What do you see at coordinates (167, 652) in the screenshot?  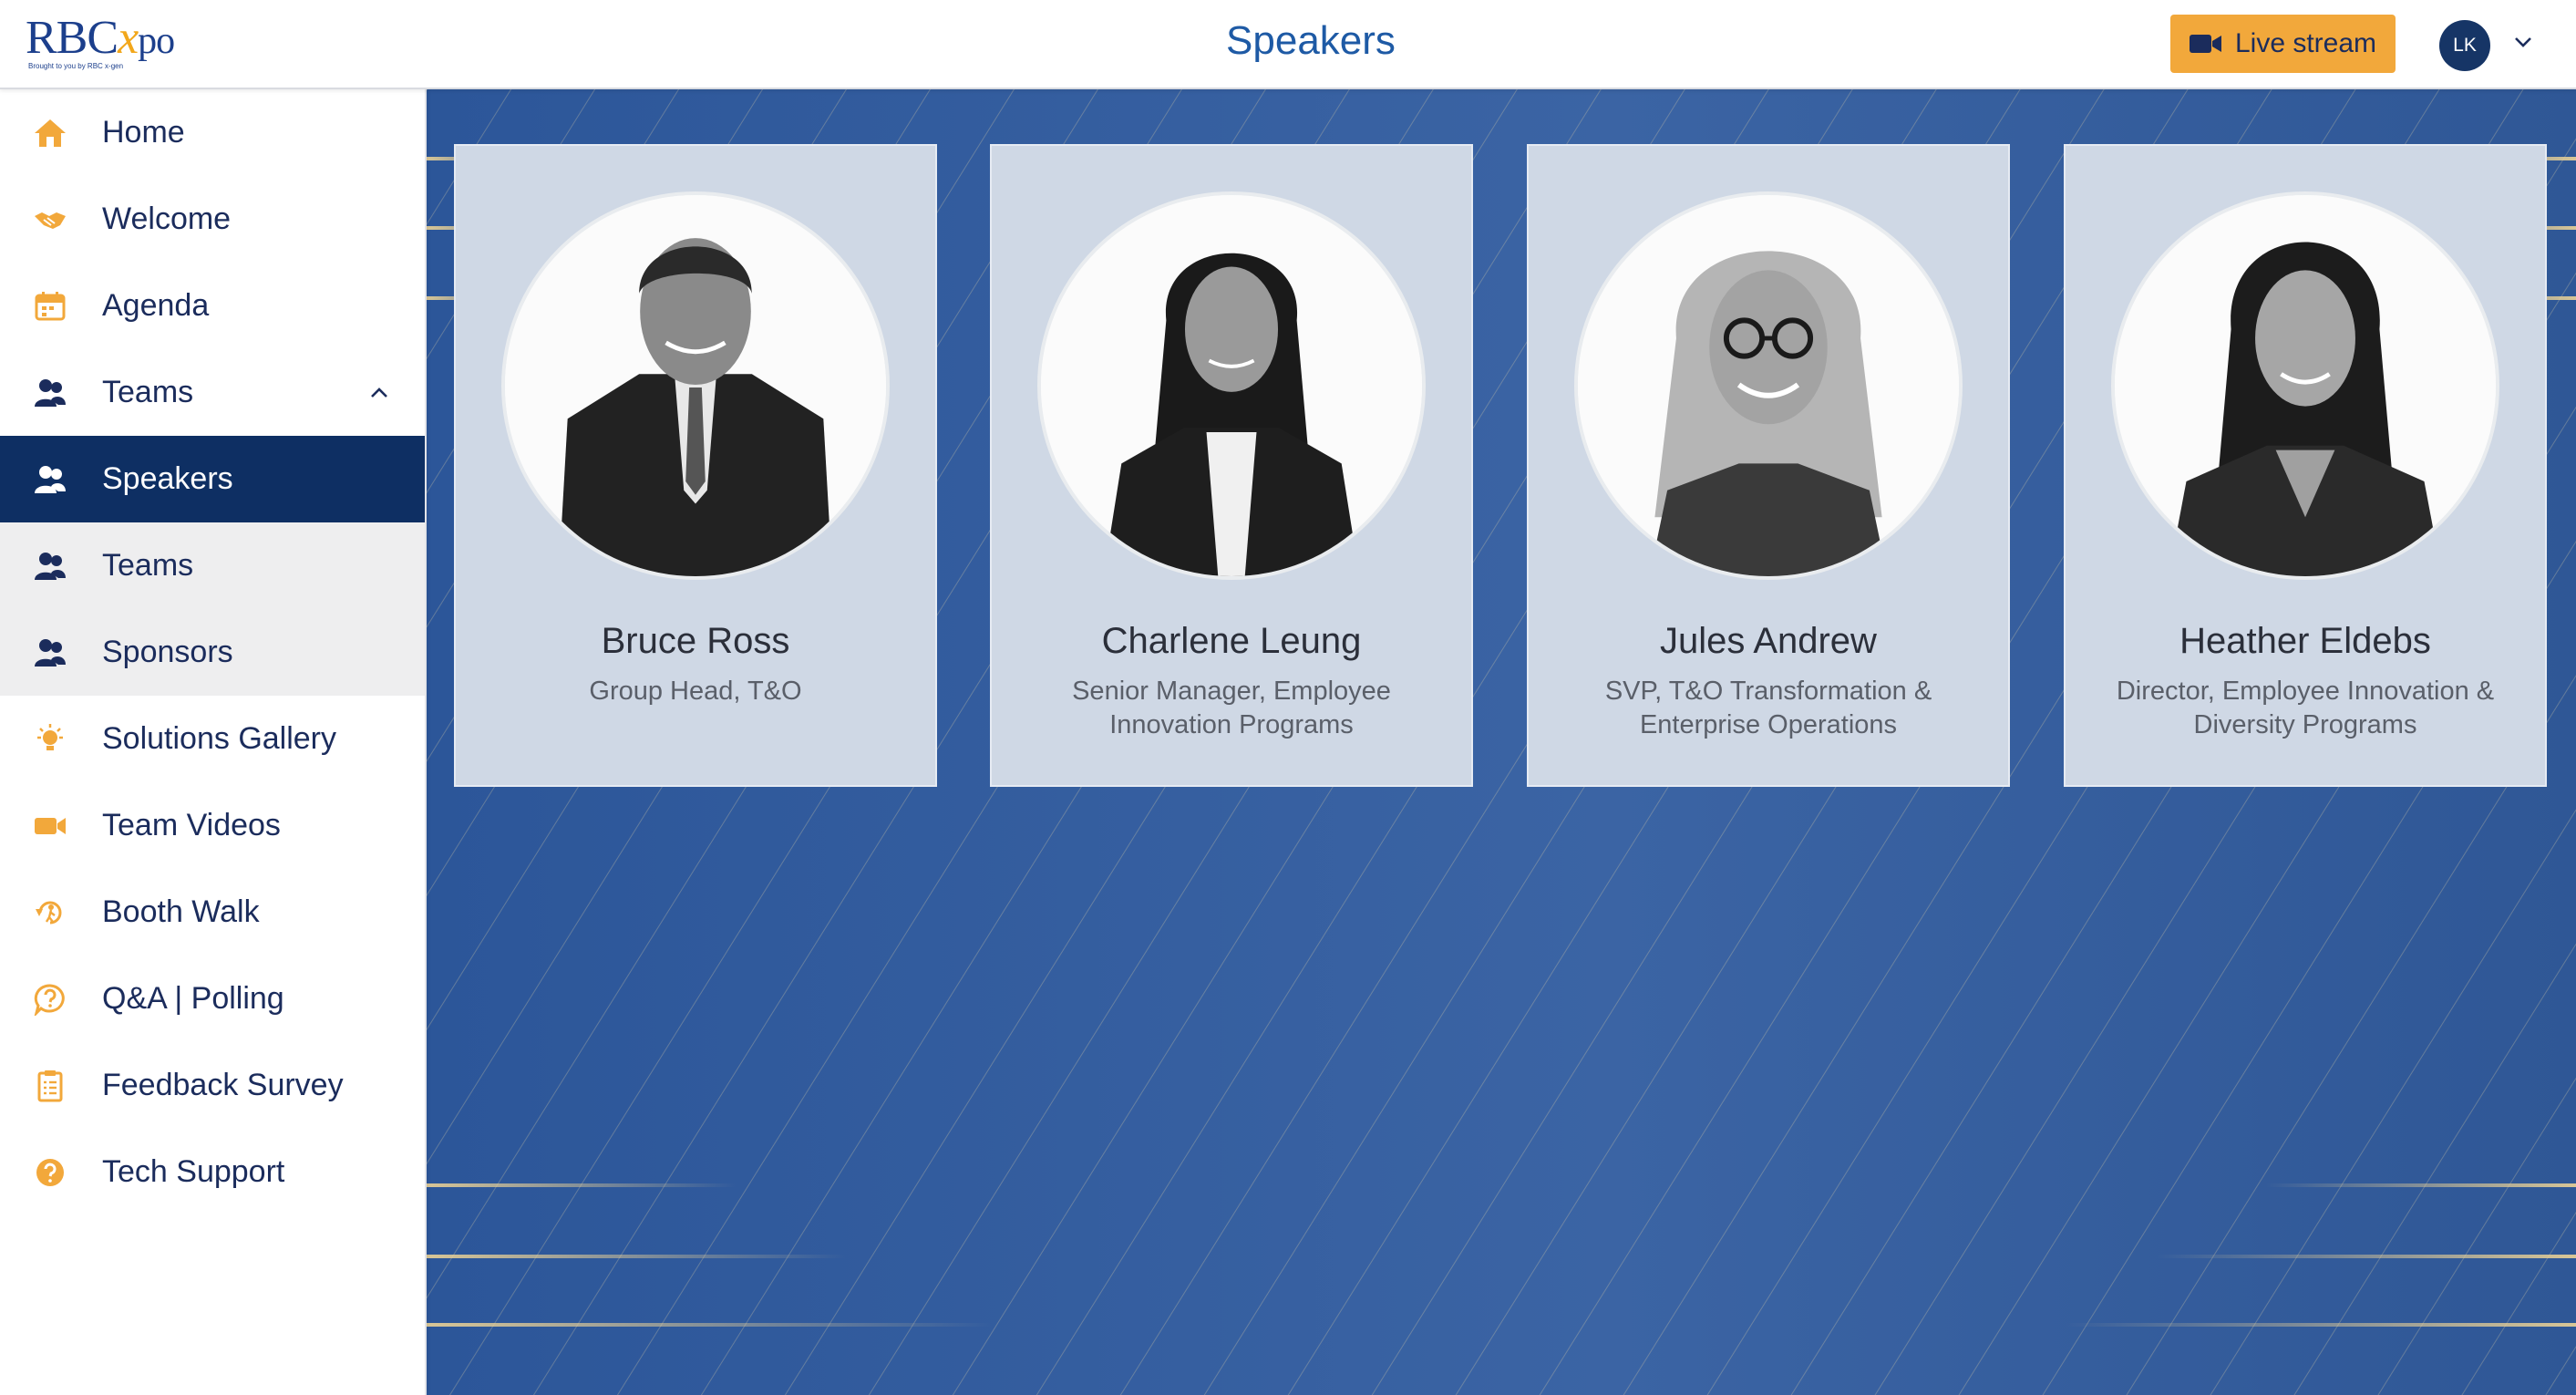 I see `sidebar-item-label: Sponsors` at bounding box center [167, 652].